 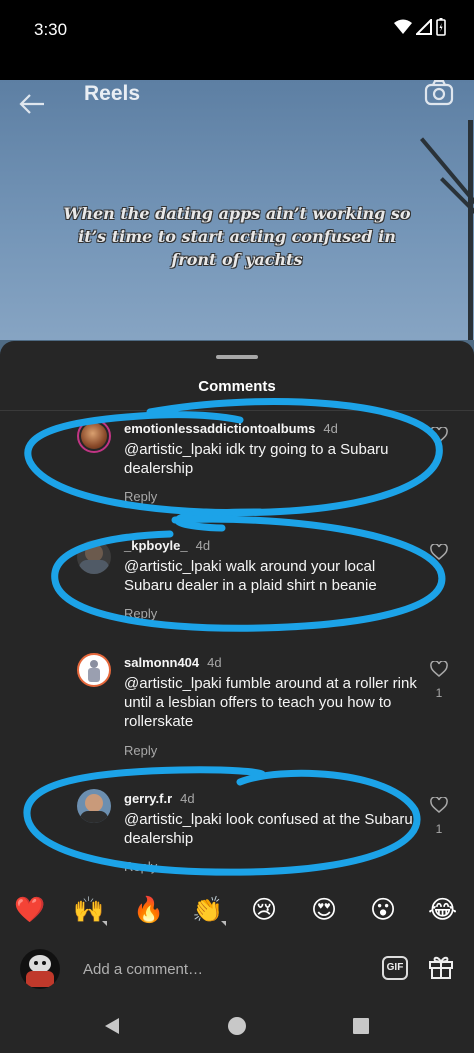 What do you see at coordinates (264, 910) in the screenshot?
I see `reaction-crying: 😢` at bounding box center [264, 910].